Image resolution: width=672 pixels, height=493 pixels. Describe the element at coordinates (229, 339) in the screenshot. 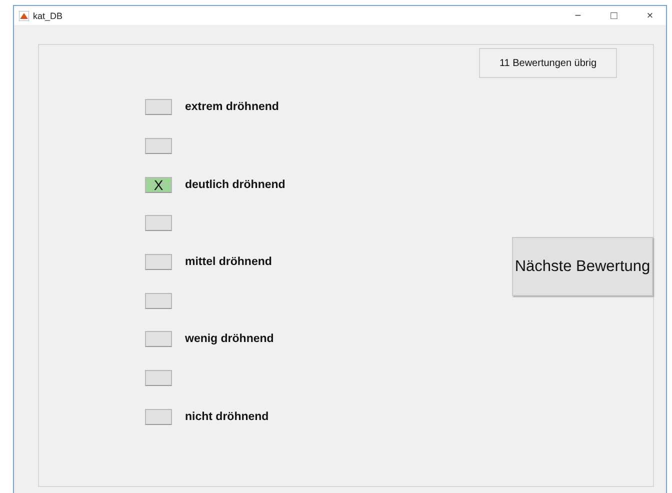

I see `rating-label: wenig dröhnend` at that location.